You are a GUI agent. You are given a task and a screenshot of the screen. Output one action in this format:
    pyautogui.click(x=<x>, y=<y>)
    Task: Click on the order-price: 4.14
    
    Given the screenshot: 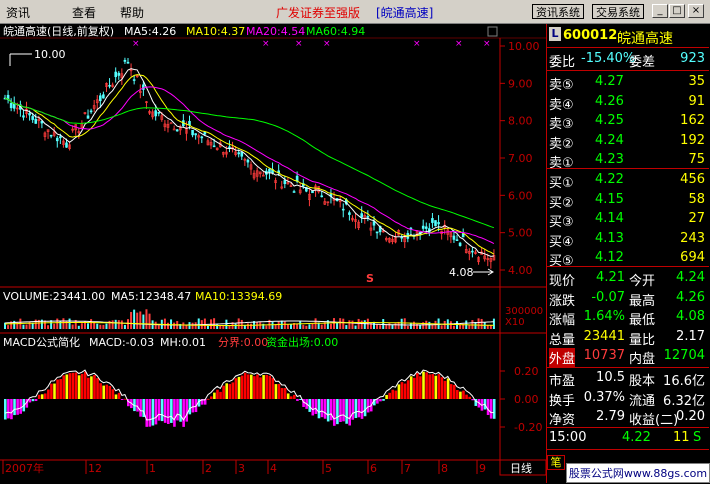 What is the action you would take?
    pyautogui.click(x=609, y=219)
    